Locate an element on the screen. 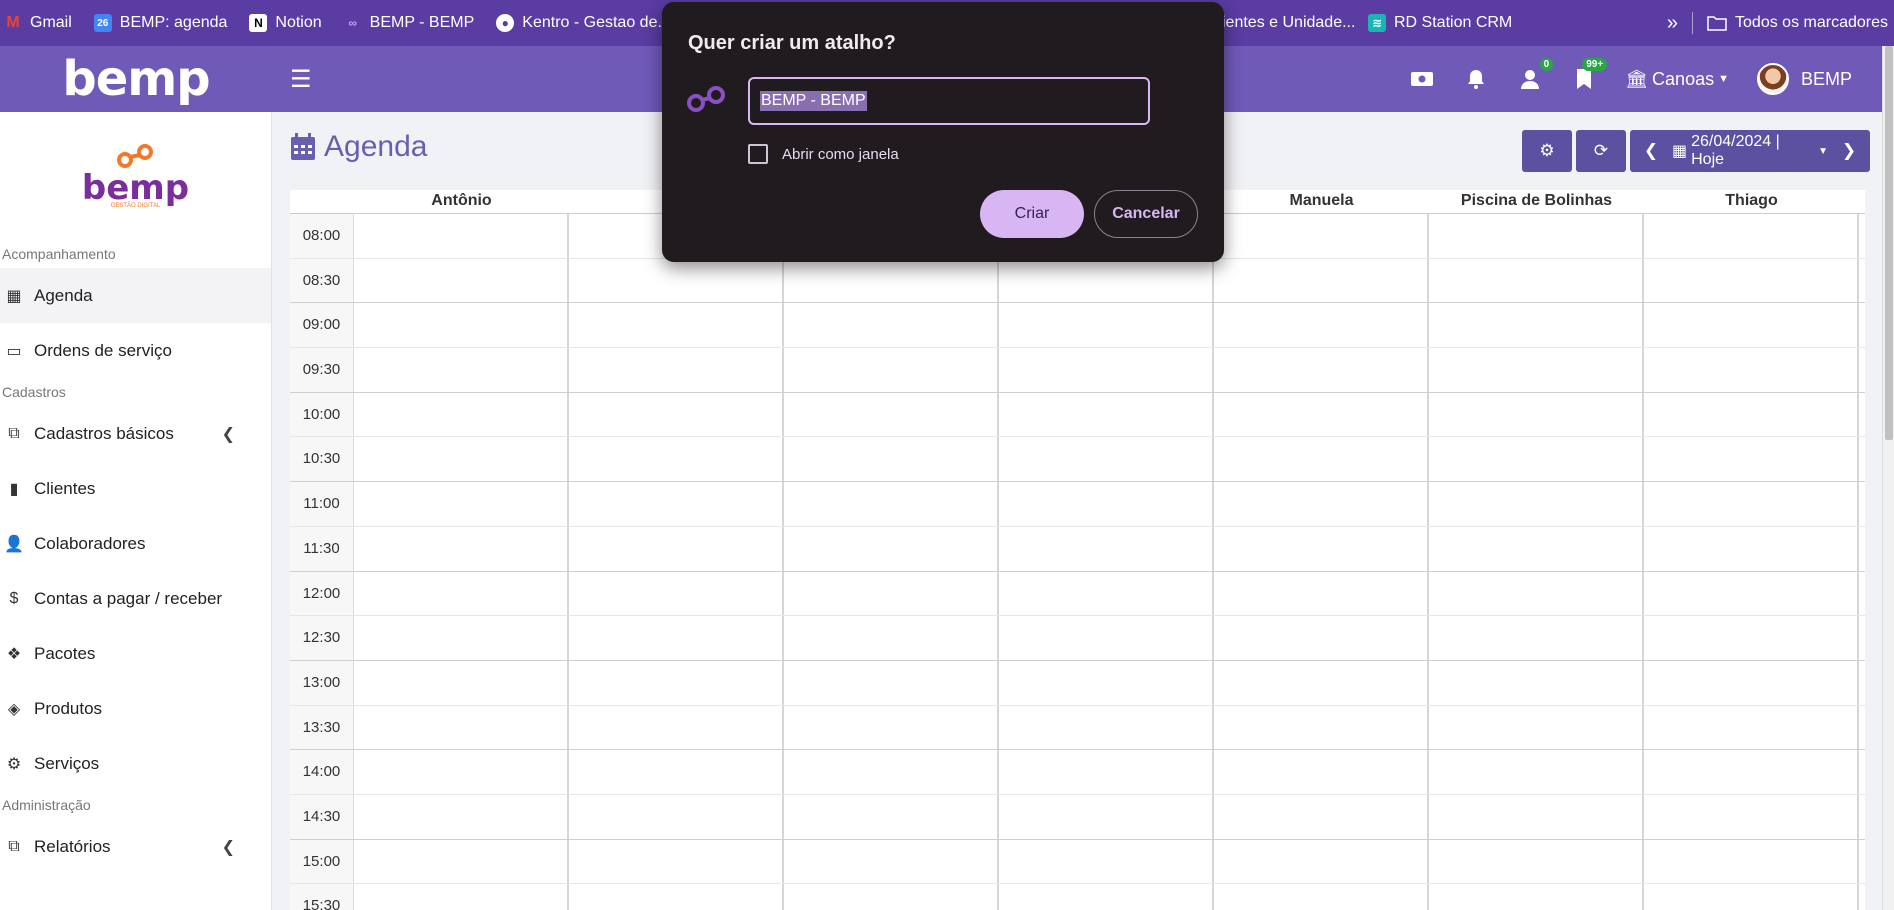 This screenshot has height=910, width=1894. shortcut-name-input: BEMP - BEMP is located at coordinates (949, 101).